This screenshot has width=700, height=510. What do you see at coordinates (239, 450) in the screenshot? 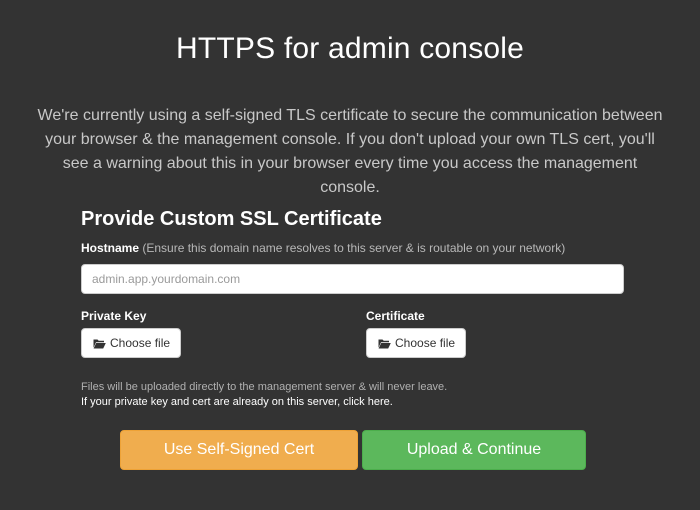
I see `use-self-signed-cert-button: Use Self-Signed Cert` at bounding box center [239, 450].